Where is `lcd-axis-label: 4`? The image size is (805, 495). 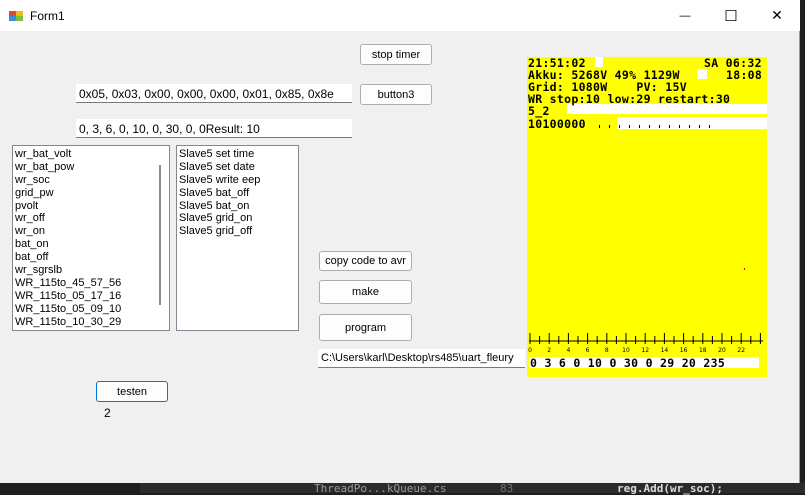
lcd-axis-label: 4 is located at coordinates (568, 350).